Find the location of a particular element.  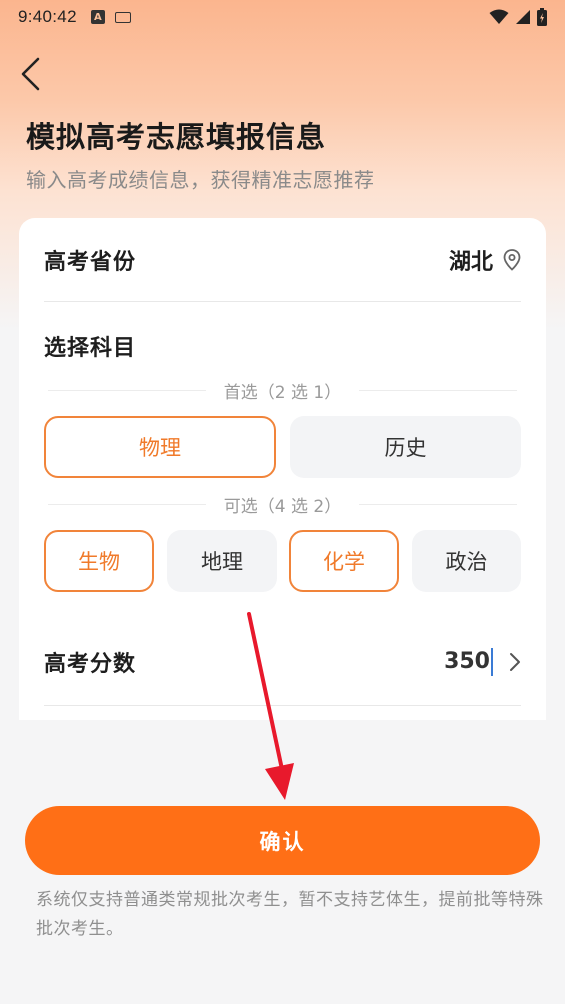

score-input: 350 is located at coordinates (482, 661).